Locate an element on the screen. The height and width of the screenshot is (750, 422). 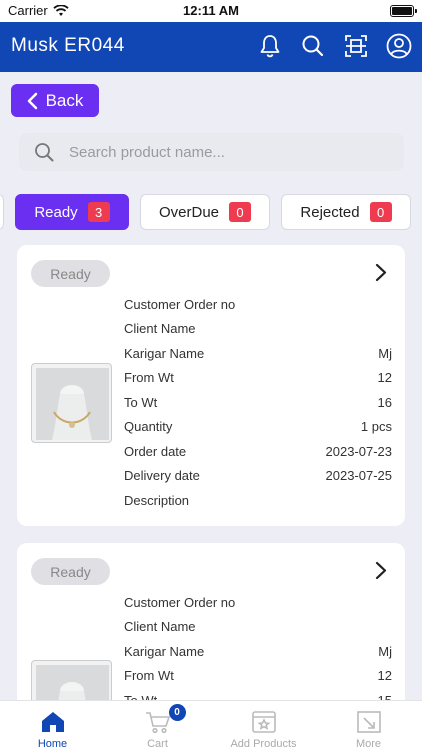
tab-more: More is located at coordinates (368, 725).